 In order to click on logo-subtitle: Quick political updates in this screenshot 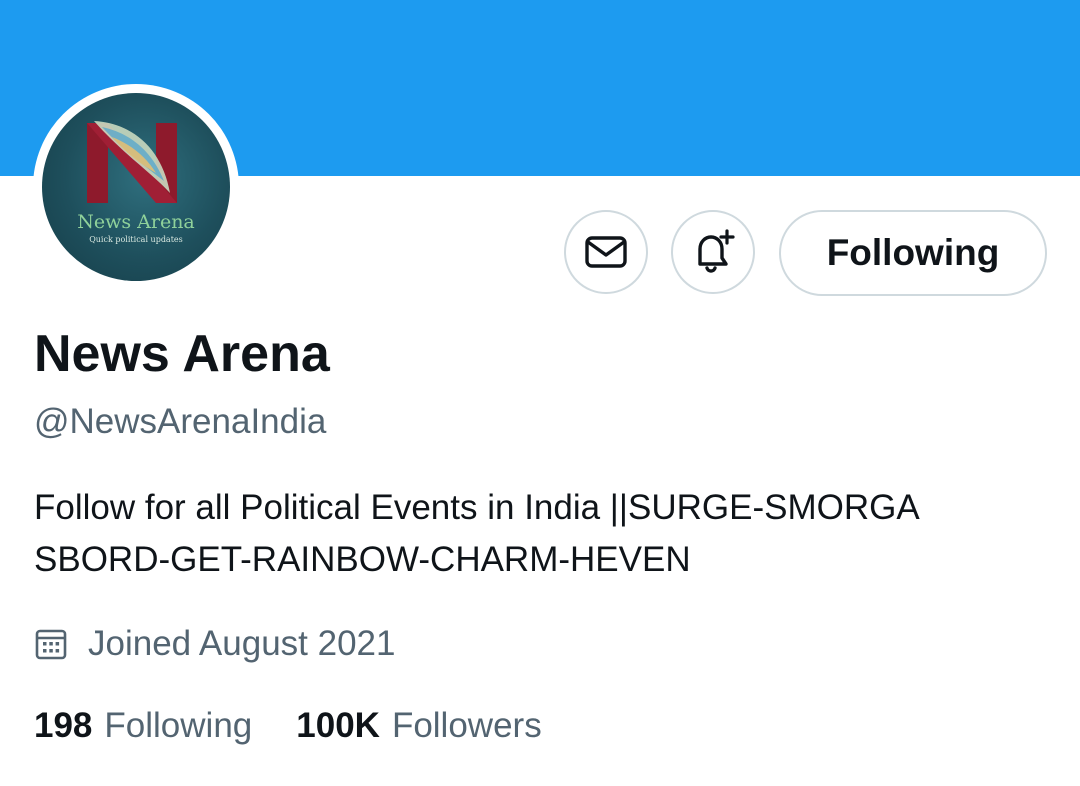, I will do `click(136, 239)`.